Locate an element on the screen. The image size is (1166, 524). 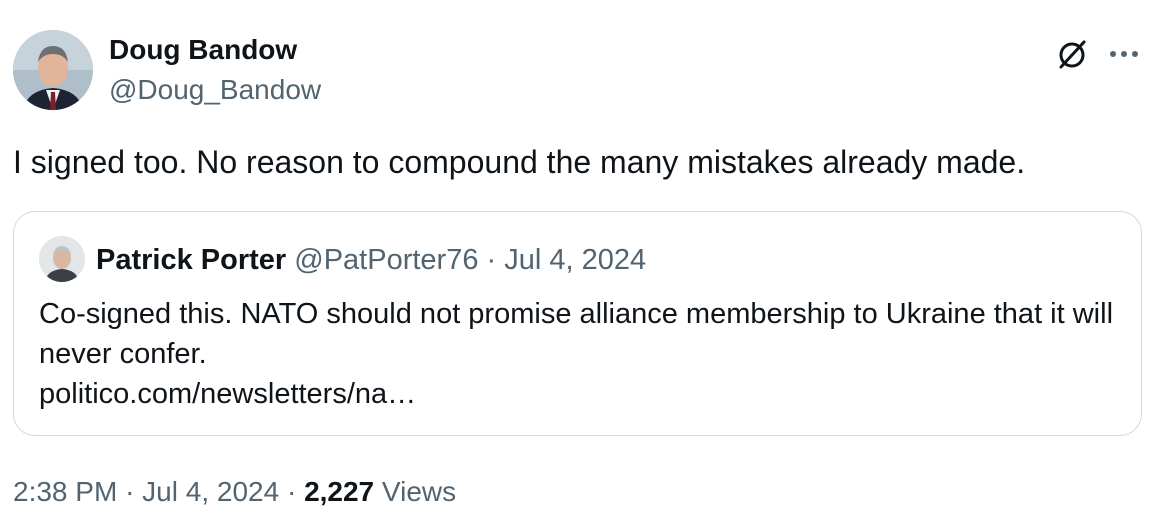
tweet-time: 2:38 PM is located at coordinates (65, 491).